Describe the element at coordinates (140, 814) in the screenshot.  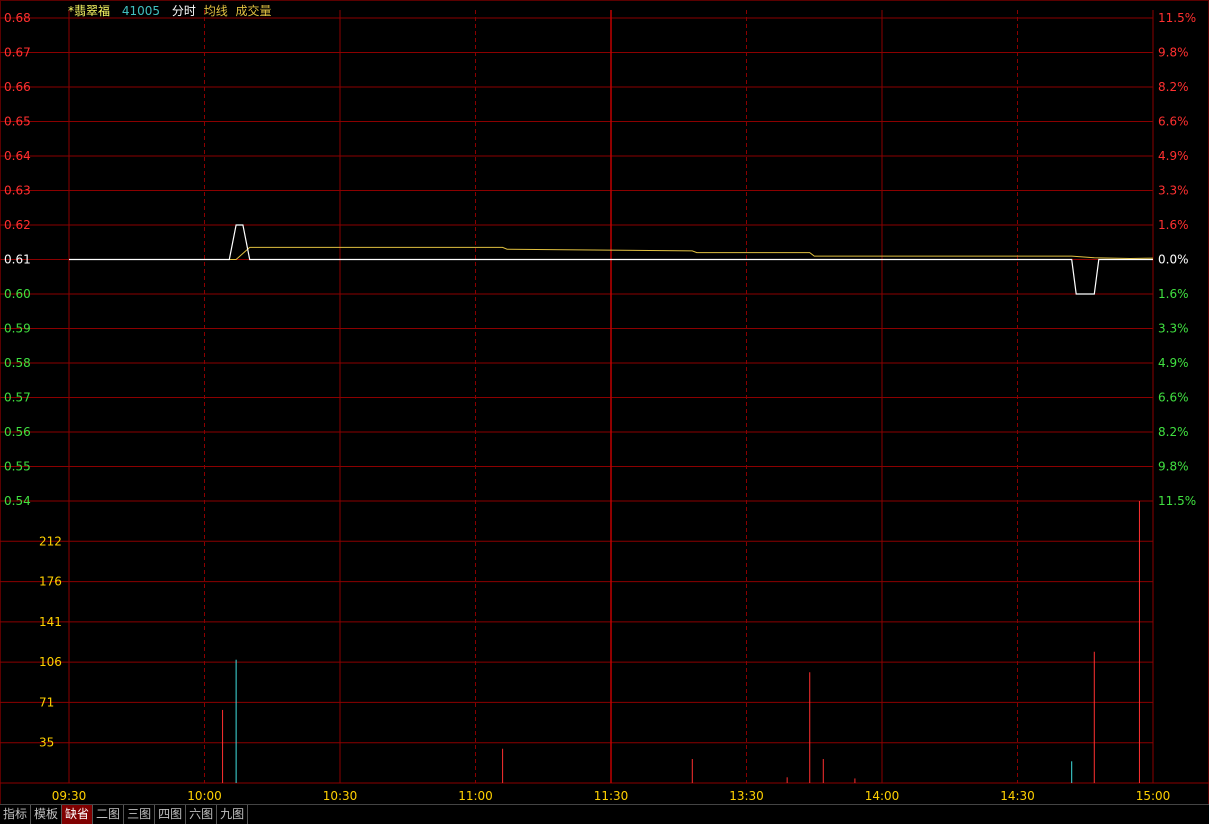
I see `tab-three-panes: 三图` at that location.